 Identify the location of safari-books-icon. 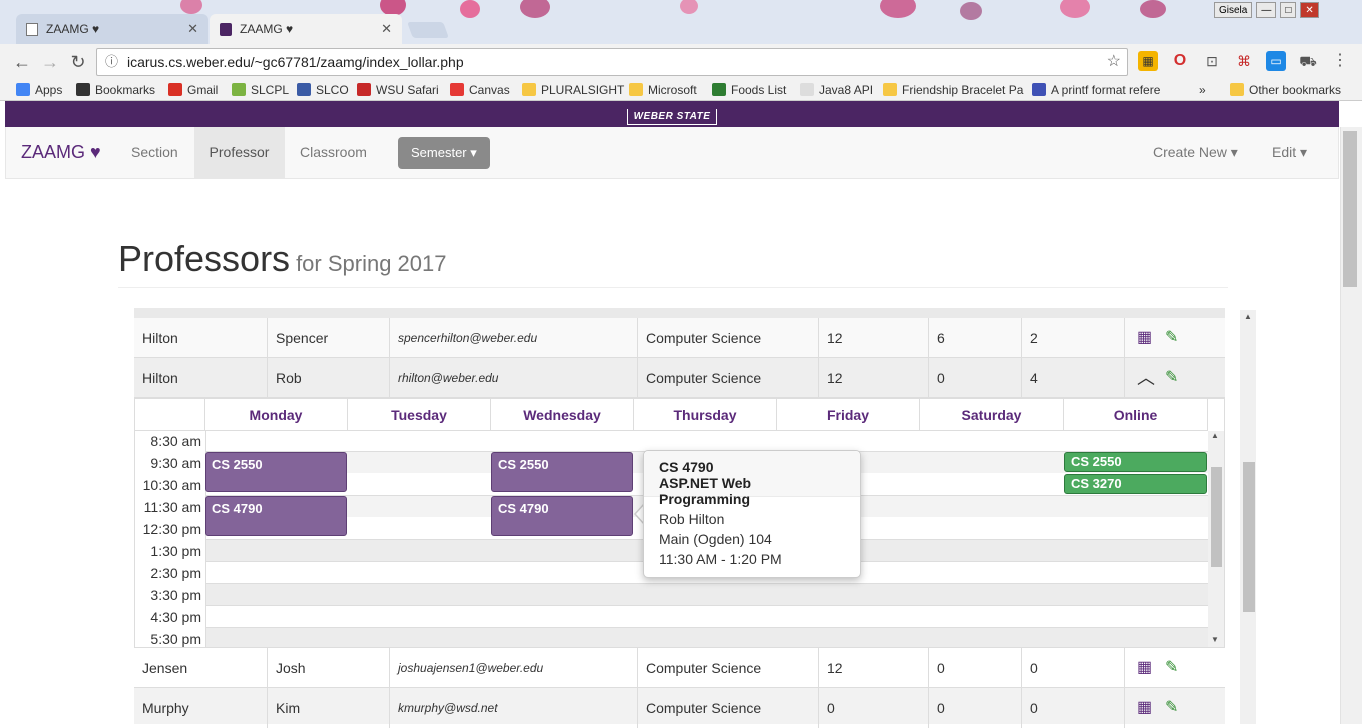
(364, 89).